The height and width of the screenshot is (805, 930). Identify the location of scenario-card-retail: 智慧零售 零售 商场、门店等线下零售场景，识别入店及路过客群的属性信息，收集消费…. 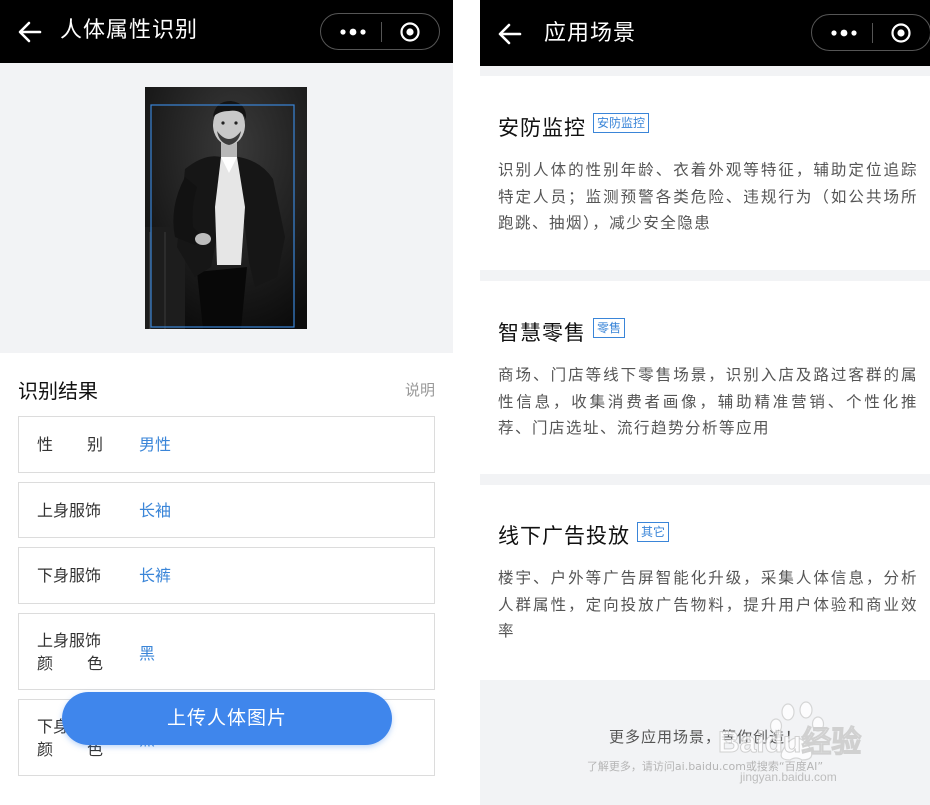
(705, 377).